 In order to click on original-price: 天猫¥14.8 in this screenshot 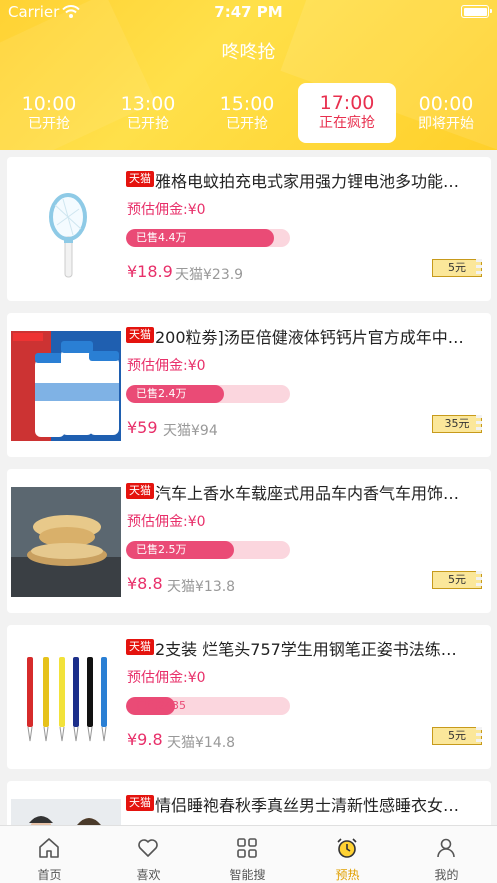, I will do `click(201, 743)`.